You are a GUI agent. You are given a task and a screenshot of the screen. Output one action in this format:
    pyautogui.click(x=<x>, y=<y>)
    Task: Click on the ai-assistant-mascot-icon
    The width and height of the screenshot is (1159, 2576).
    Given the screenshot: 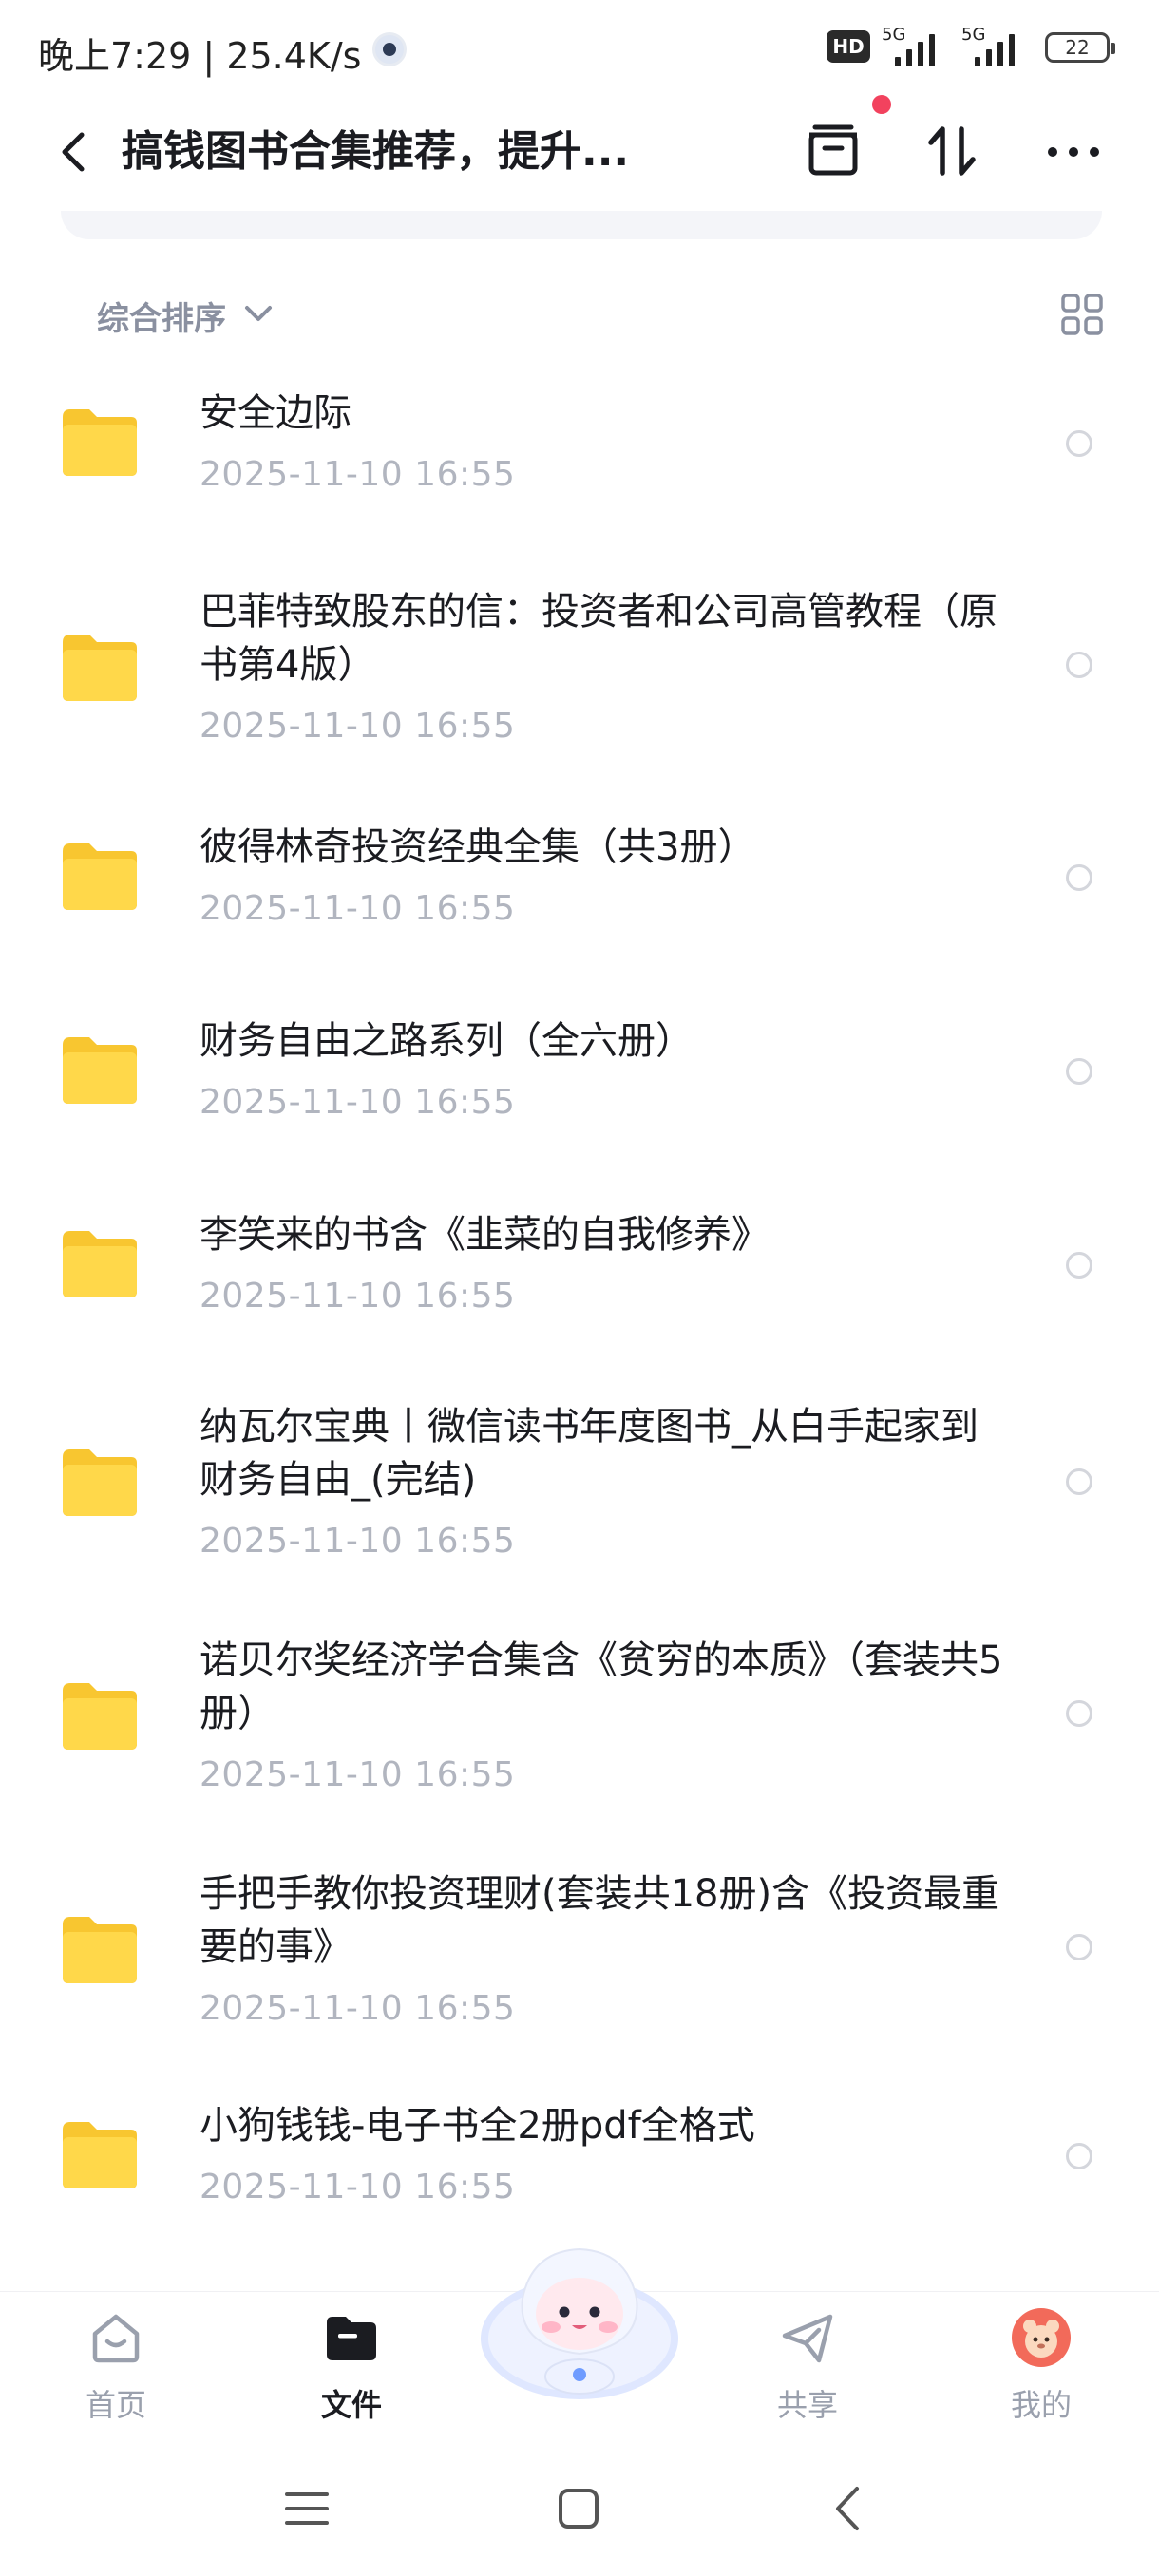 What is the action you would take?
    pyautogui.click(x=579, y=2322)
    